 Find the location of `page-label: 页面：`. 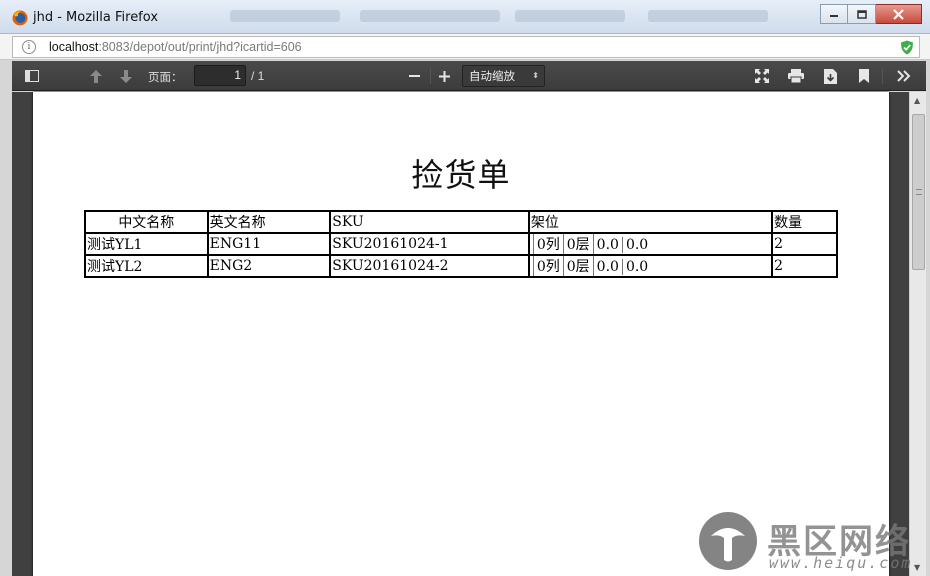

page-label: 页面： is located at coordinates (165, 77).